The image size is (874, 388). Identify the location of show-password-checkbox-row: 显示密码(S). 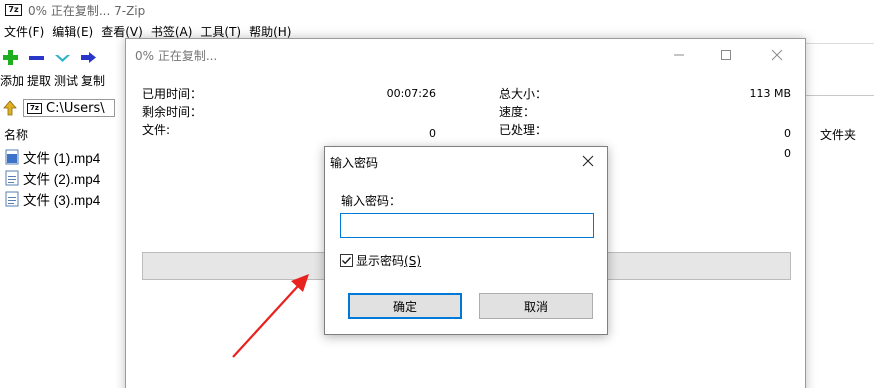
(380, 260).